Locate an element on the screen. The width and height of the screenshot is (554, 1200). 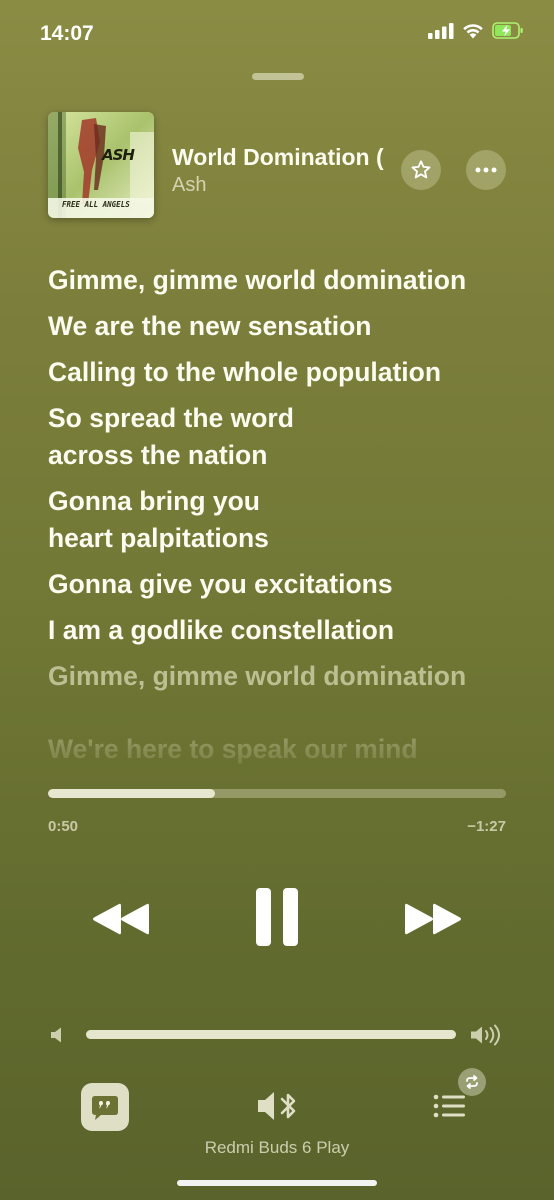
lyric-line-current: Gimme, gimme world domination is located at coordinates (283, 676).